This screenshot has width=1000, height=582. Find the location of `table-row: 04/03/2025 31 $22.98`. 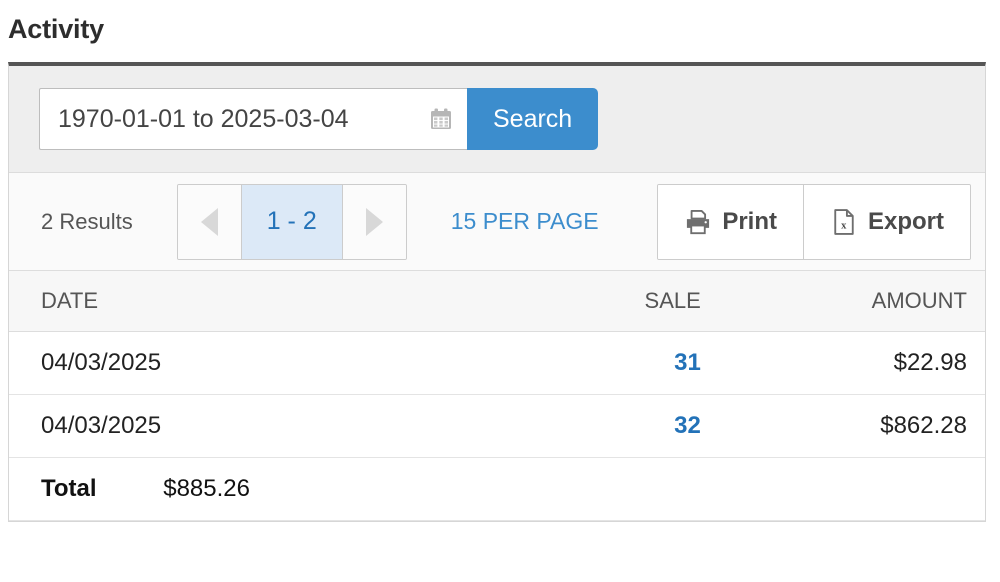

table-row: 04/03/2025 31 $22.98 is located at coordinates (497, 363).